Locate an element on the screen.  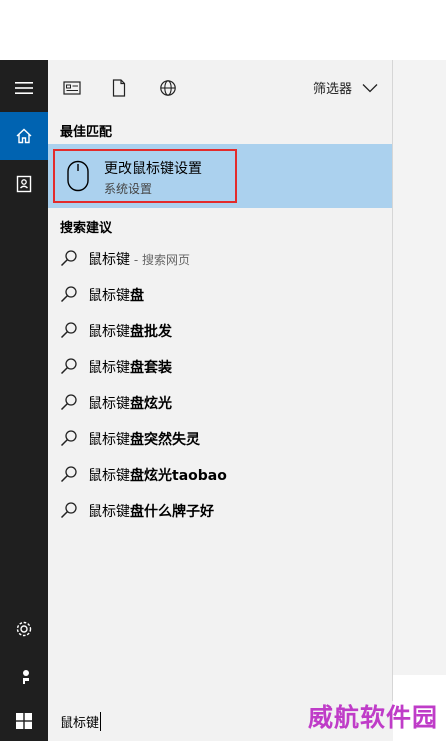
suggestion-item: 鼠标键 - 搜索网页 is located at coordinates (220, 258).